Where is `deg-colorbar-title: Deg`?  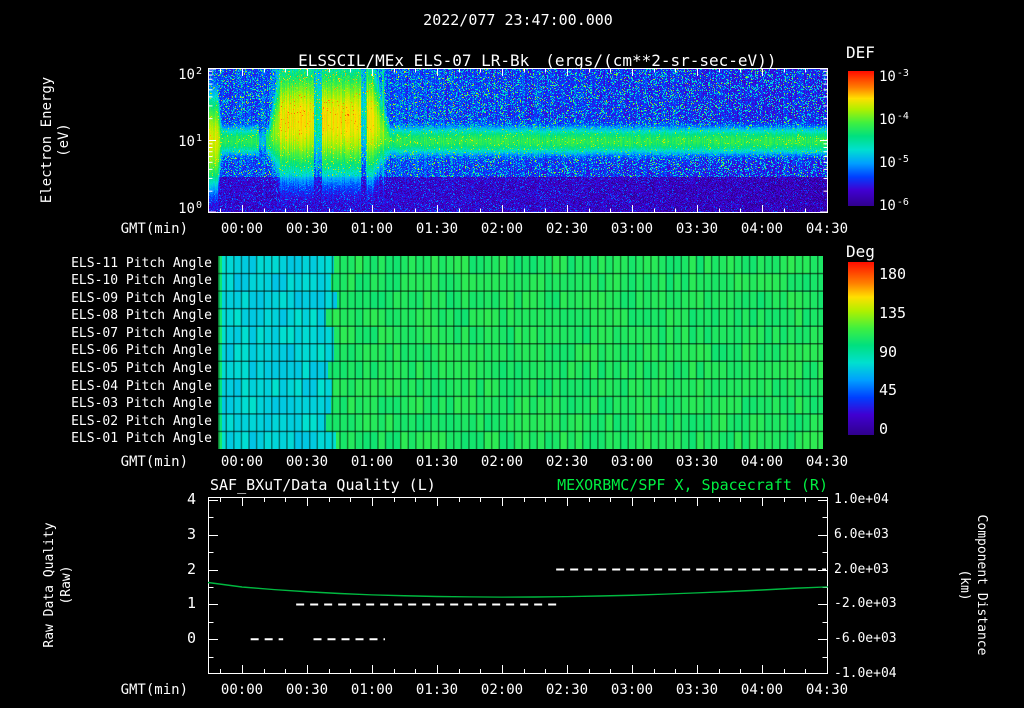
deg-colorbar-title: Deg is located at coordinates (860, 251).